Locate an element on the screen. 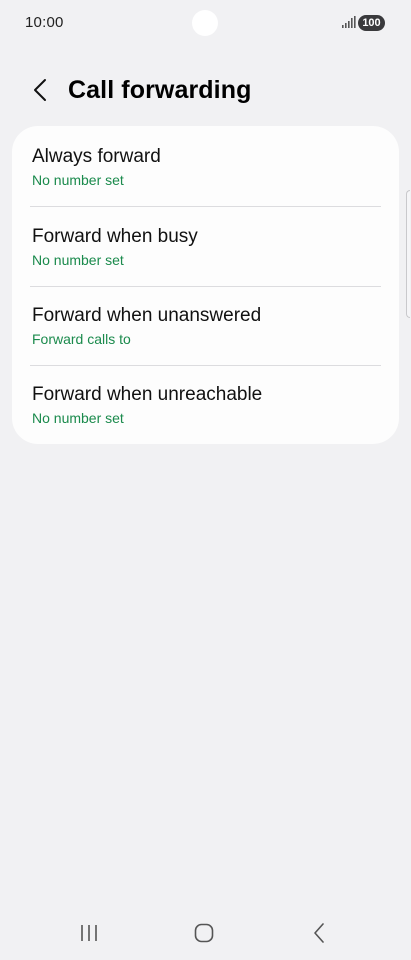 Image resolution: width=411 pixels, height=960 pixels. recent-apps-button is located at coordinates (89, 933).